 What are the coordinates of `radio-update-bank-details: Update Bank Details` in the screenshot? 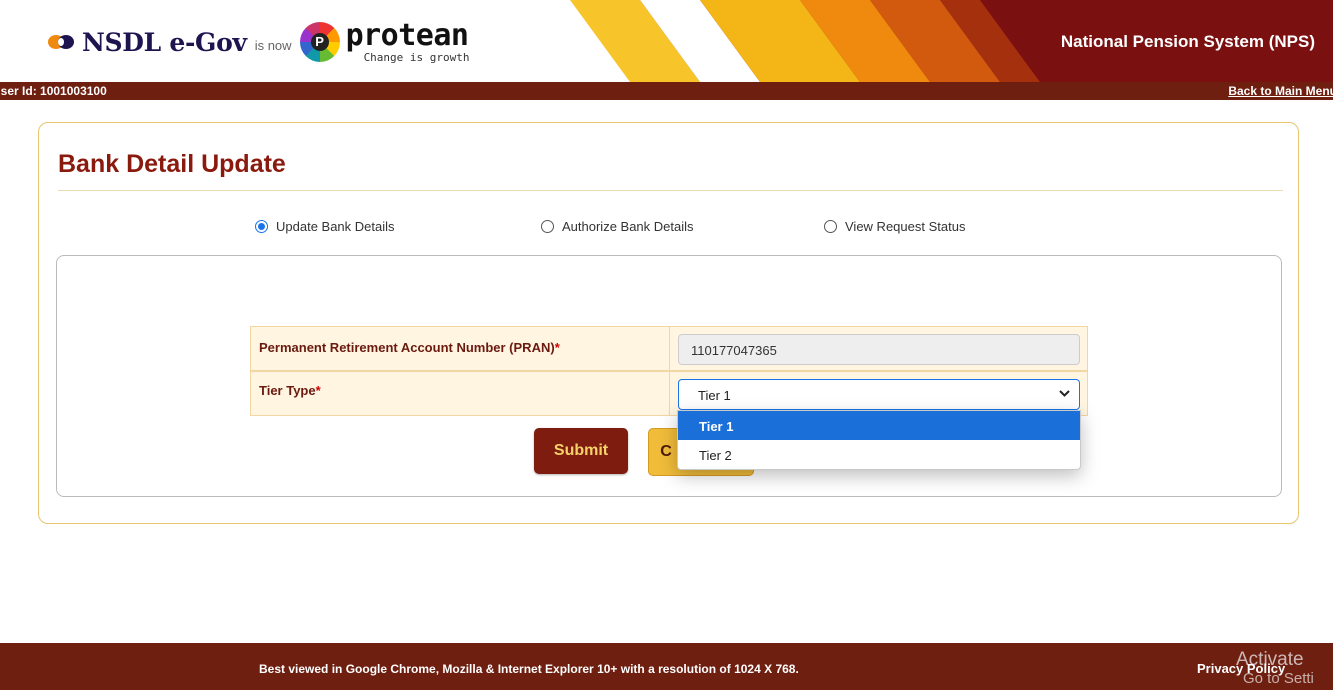 It's located at (325, 226).